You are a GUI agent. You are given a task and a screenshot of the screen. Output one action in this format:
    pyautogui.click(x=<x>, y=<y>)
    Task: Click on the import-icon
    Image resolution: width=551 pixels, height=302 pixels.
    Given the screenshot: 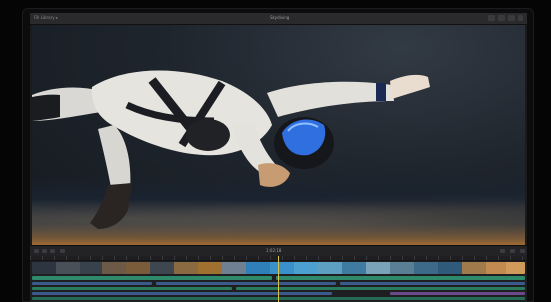 What is the action you would take?
    pyautogui.click(x=491, y=18)
    